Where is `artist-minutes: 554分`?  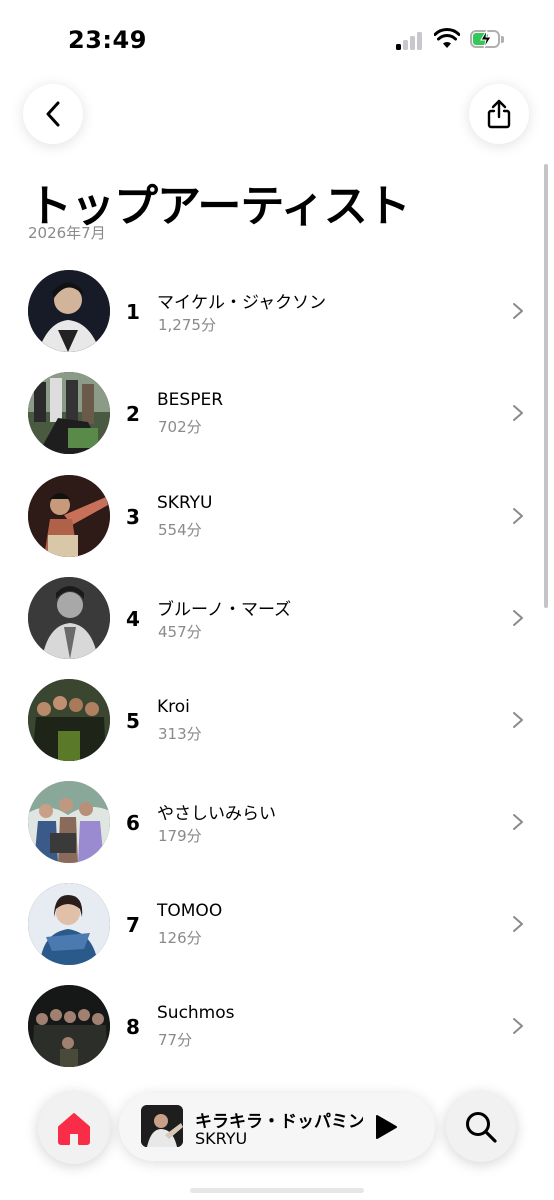 artist-minutes: 554分 is located at coordinates (180, 530).